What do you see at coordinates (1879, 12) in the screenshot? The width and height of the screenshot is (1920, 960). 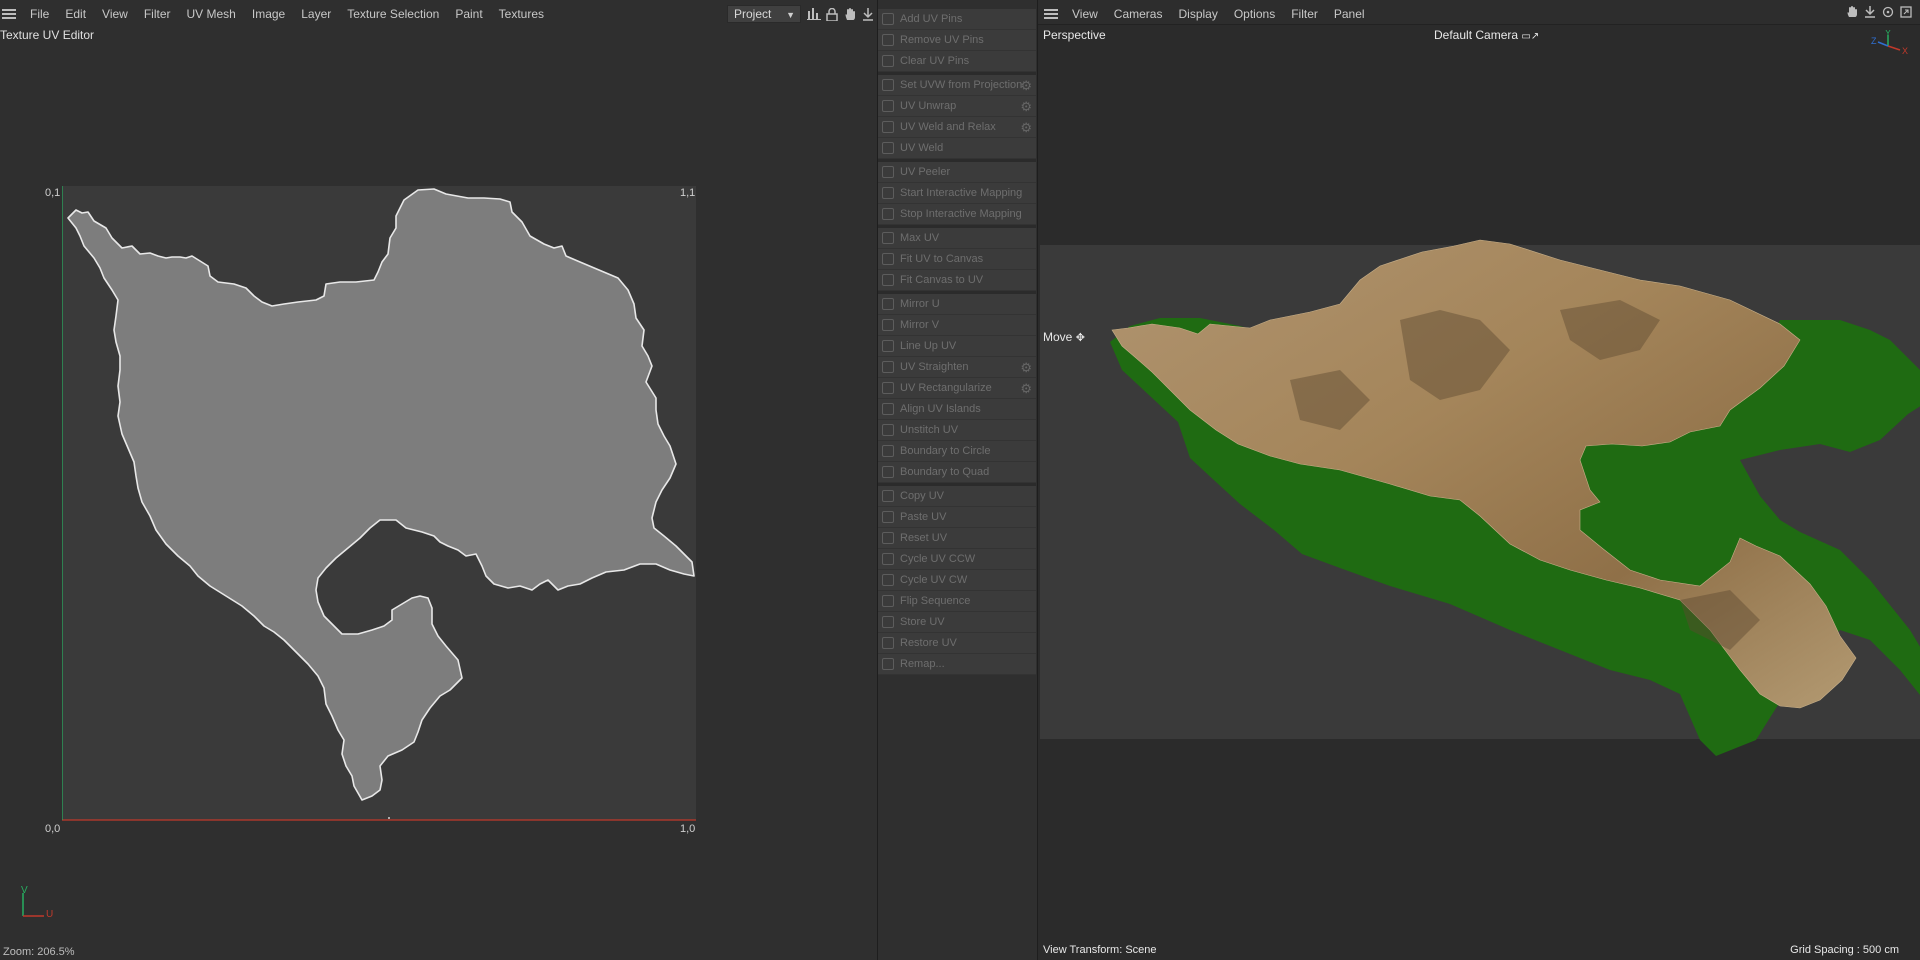 I see `viewport-nav-icons` at bounding box center [1879, 12].